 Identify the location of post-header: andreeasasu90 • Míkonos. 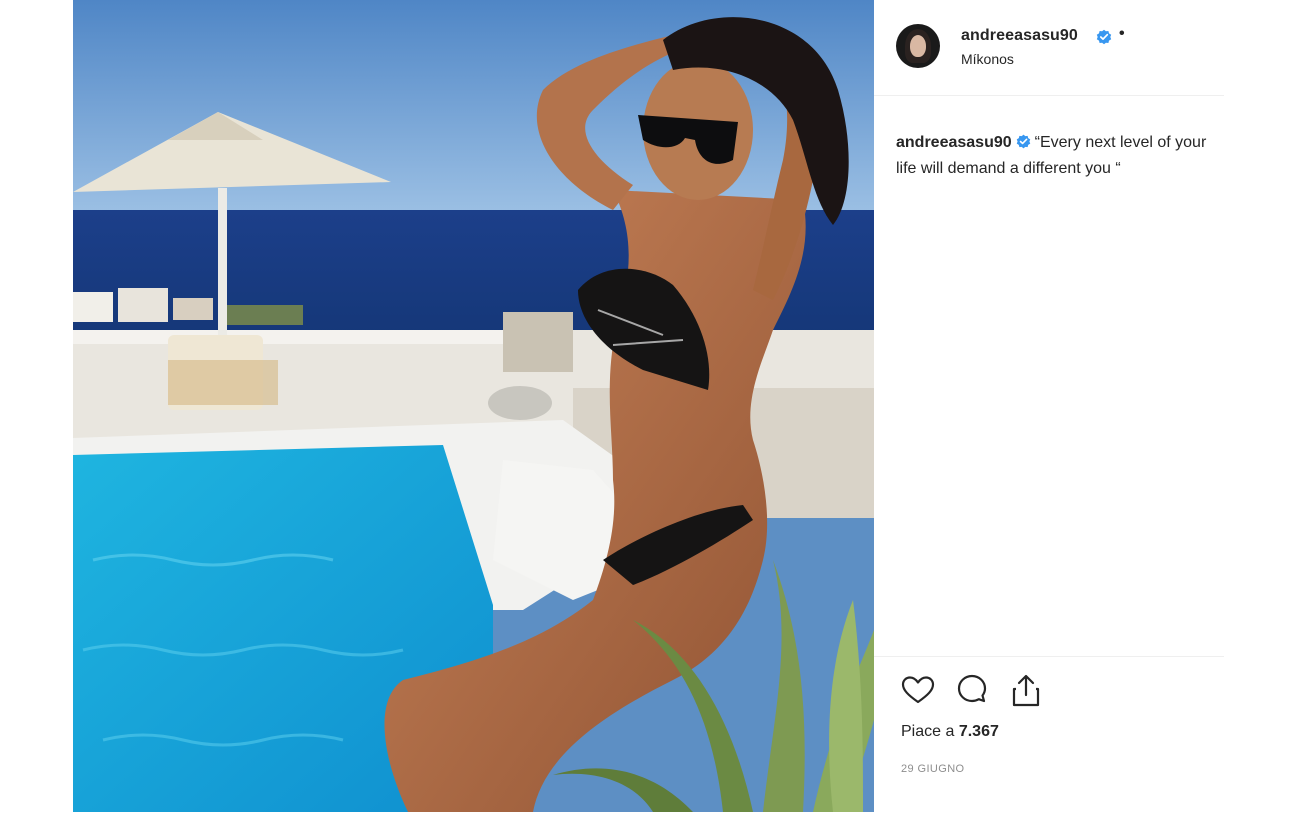
(1049, 48).